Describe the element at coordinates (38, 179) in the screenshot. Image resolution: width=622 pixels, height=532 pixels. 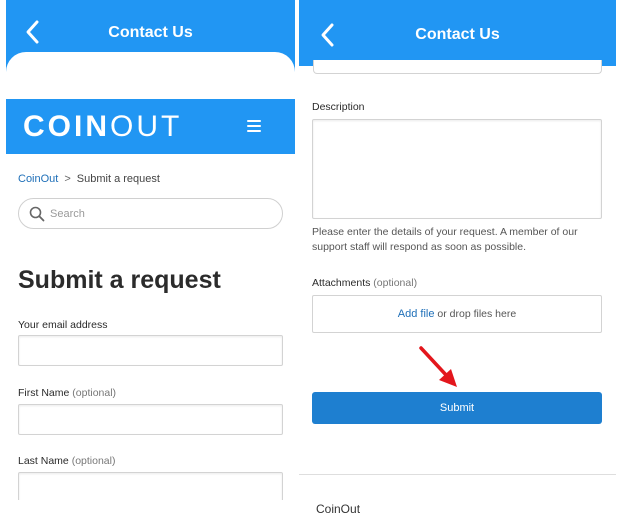
I see `breadcrumb-home-link: CoinOut` at that location.